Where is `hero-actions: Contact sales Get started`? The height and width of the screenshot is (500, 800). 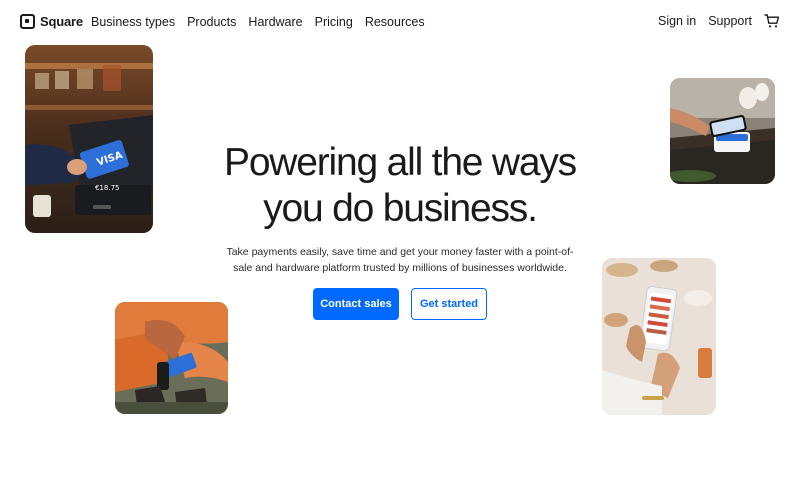 hero-actions: Contact sales Get started is located at coordinates (400, 304).